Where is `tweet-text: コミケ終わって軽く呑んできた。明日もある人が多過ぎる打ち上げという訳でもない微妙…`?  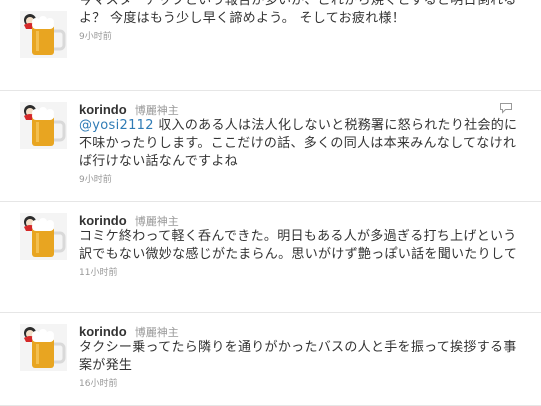 tweet-text: コミケ終わって軽く呑んできた。明日もある人が多過ぎる打ち上げという訳でもない微妙… is located at coordinates (298, 245).